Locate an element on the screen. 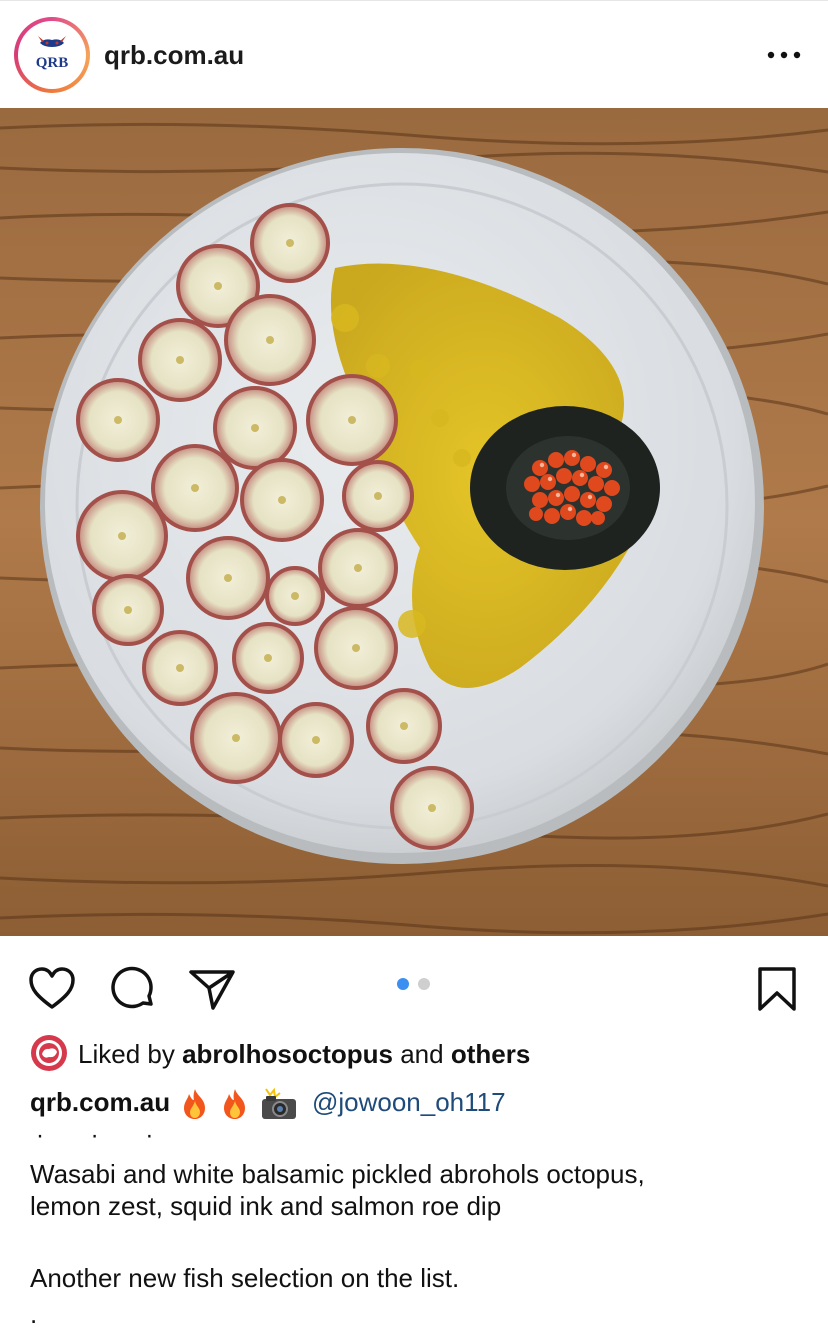 The image size is (828, 1332). liked-by-others-link: others is located at coordinates (490, 1054).